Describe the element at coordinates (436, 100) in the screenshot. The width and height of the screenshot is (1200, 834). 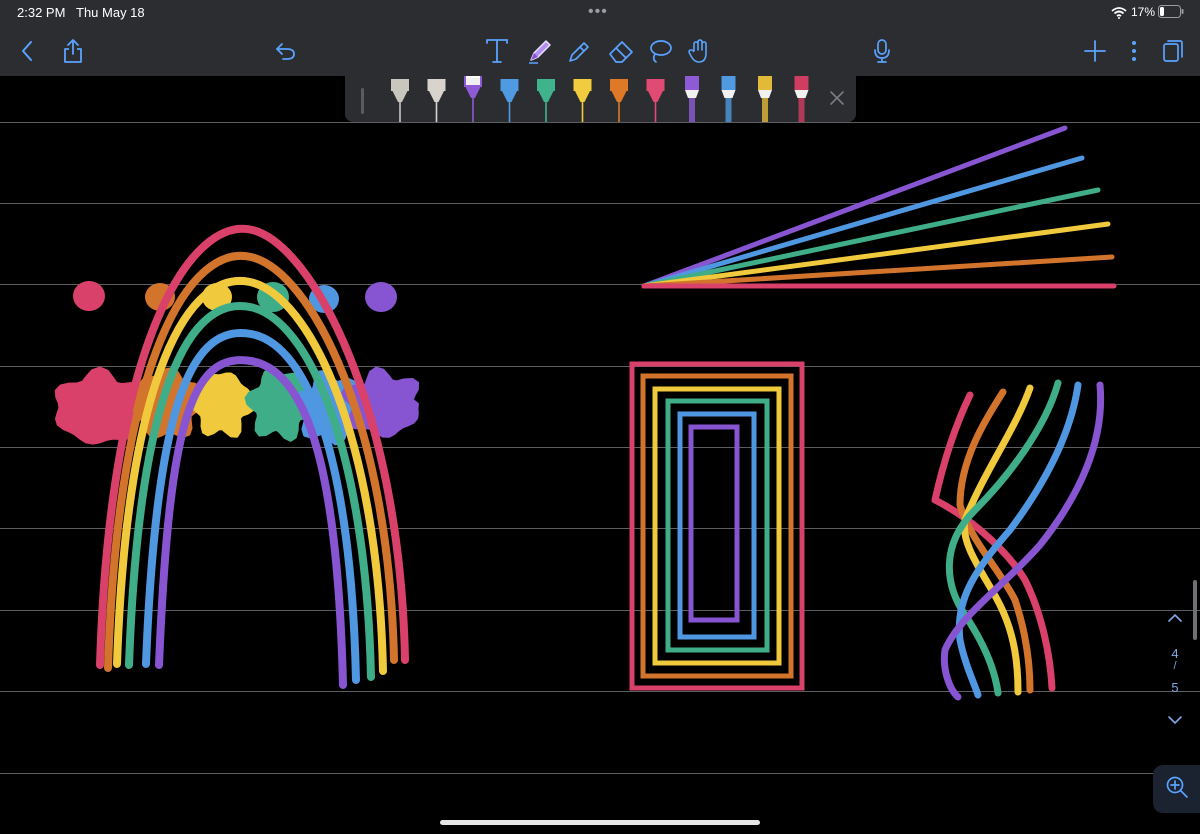
I see `pen-silver` at that location.